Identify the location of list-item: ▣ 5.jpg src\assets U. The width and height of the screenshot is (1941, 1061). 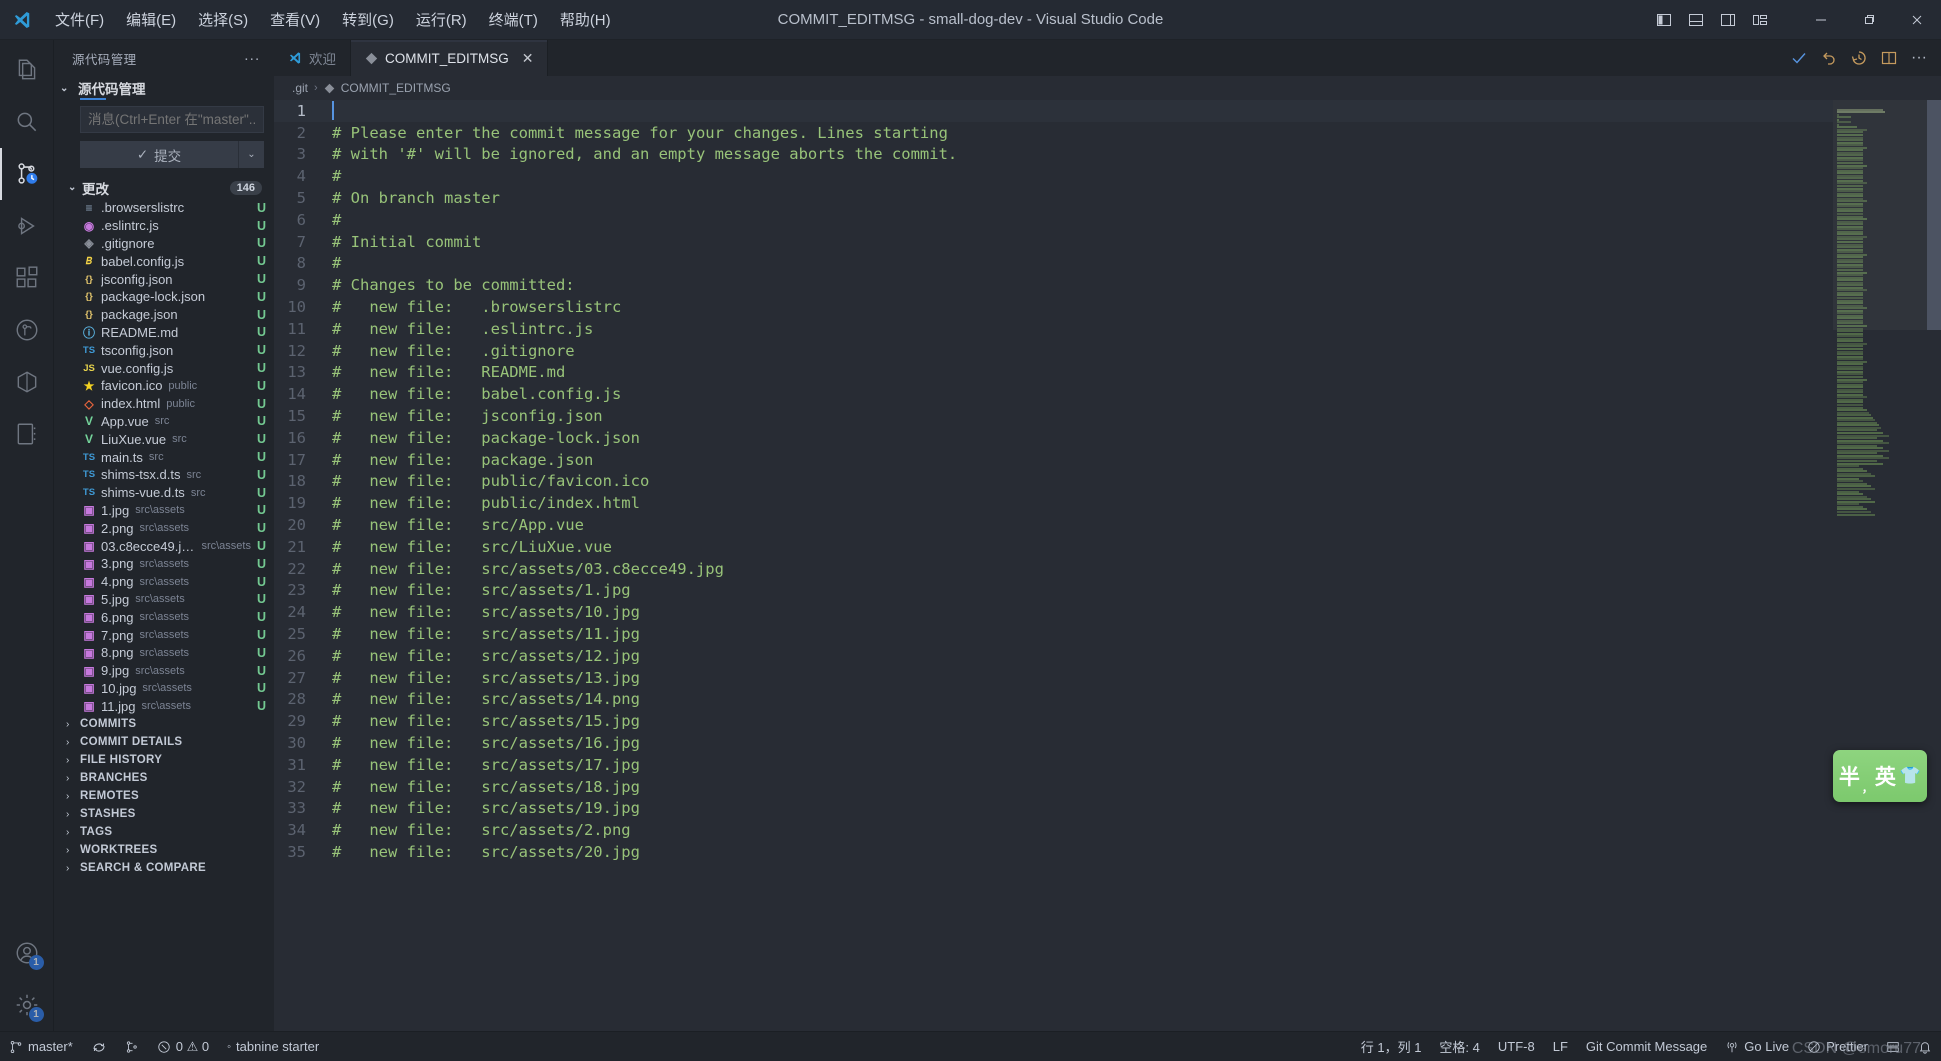
(164, 600).